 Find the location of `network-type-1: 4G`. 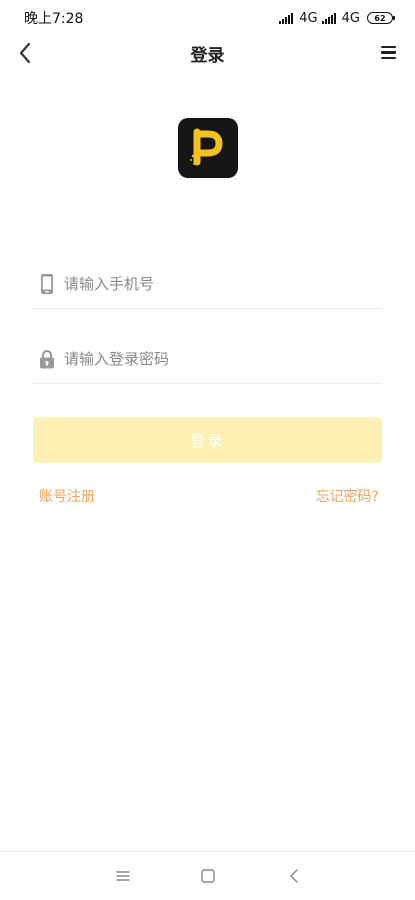

network-type-1: 4G is located at coordinates (308, 18).